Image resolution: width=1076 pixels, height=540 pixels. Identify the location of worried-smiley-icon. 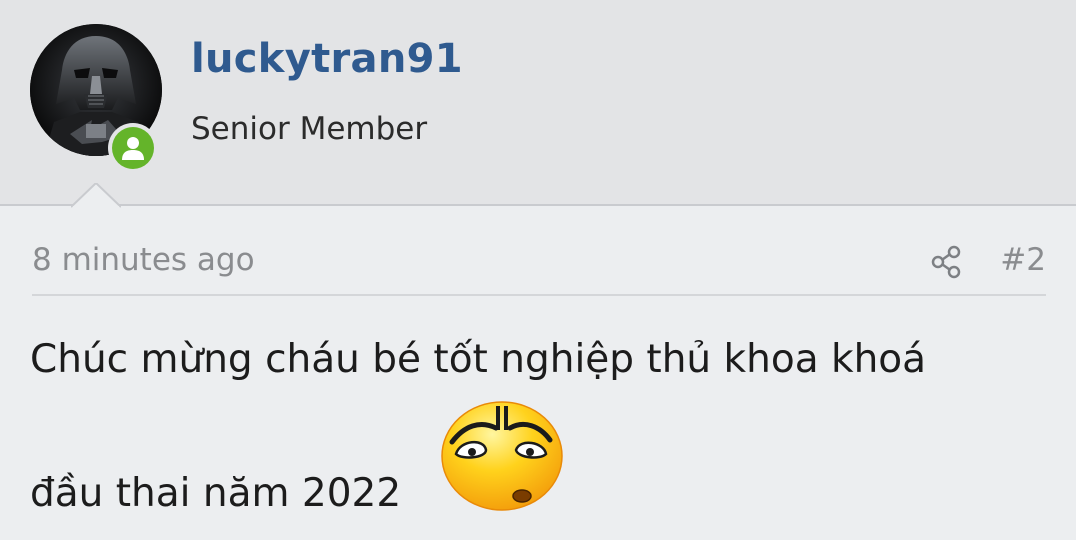
(502, 456).